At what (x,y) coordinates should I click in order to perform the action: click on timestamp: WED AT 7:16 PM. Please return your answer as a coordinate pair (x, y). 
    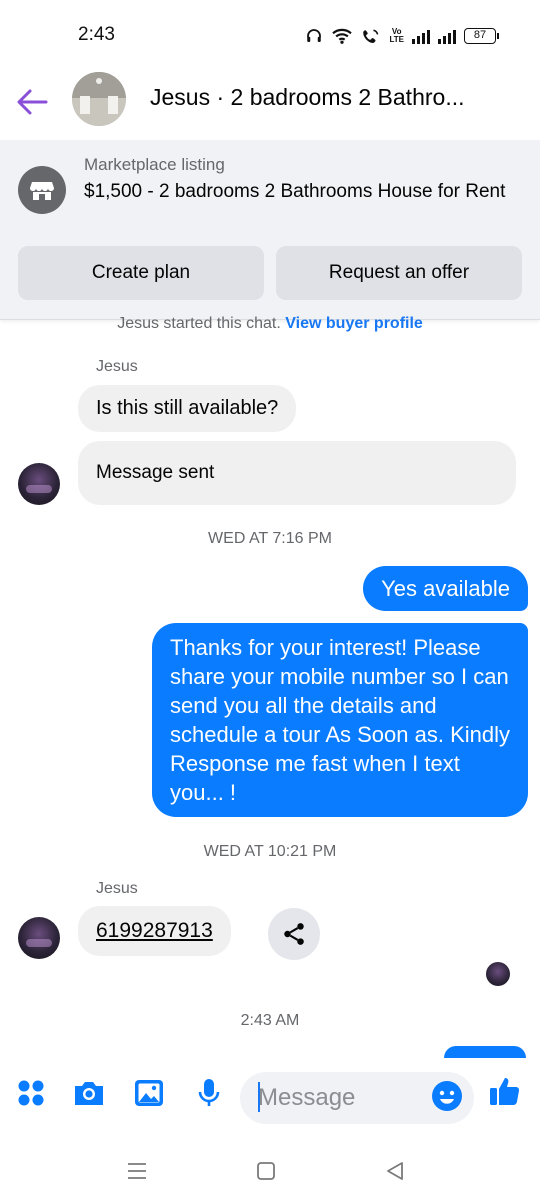
    Looking at the image, I should click on (270, 538).